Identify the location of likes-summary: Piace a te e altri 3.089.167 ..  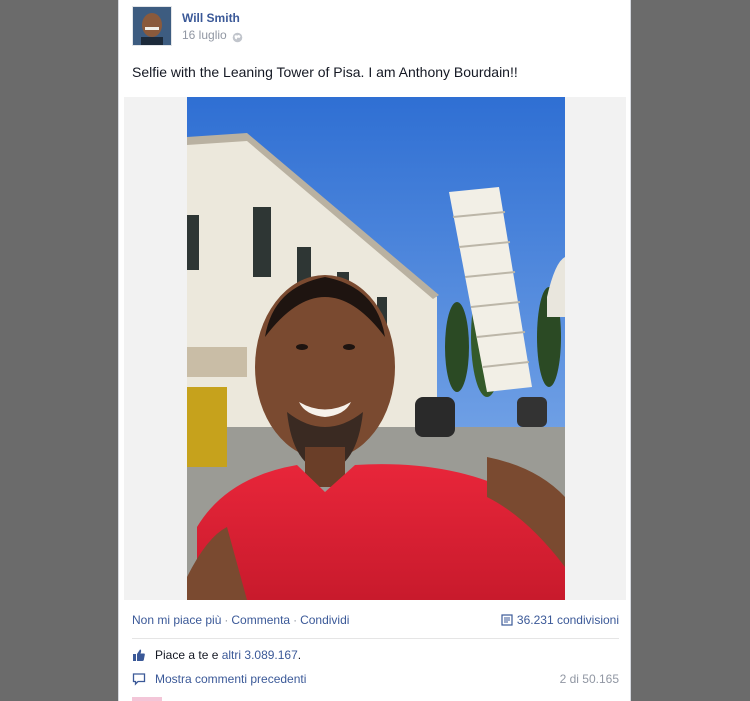
(375, 655).